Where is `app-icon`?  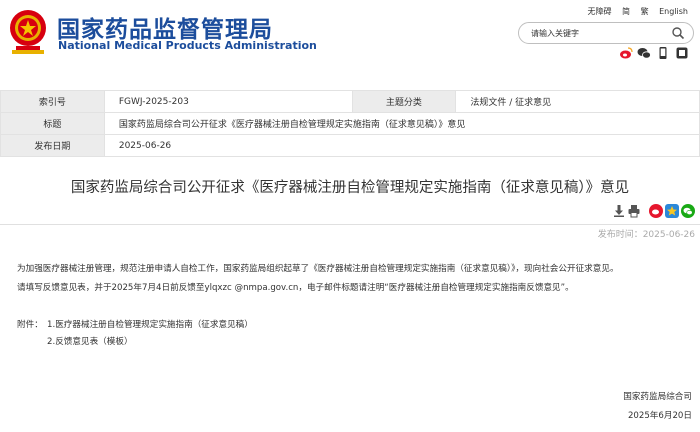 app-icon is located at coordinates (682, 53).